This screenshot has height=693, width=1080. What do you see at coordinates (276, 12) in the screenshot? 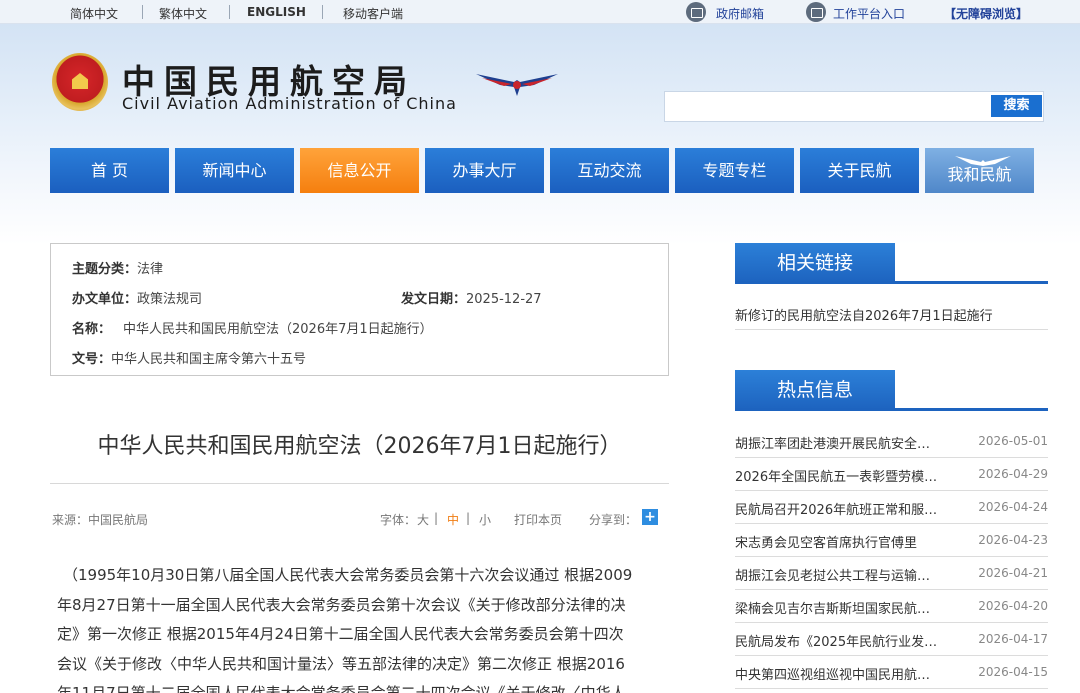
I see `lang-english: ENGLISH` at bounding box center [276, 12].